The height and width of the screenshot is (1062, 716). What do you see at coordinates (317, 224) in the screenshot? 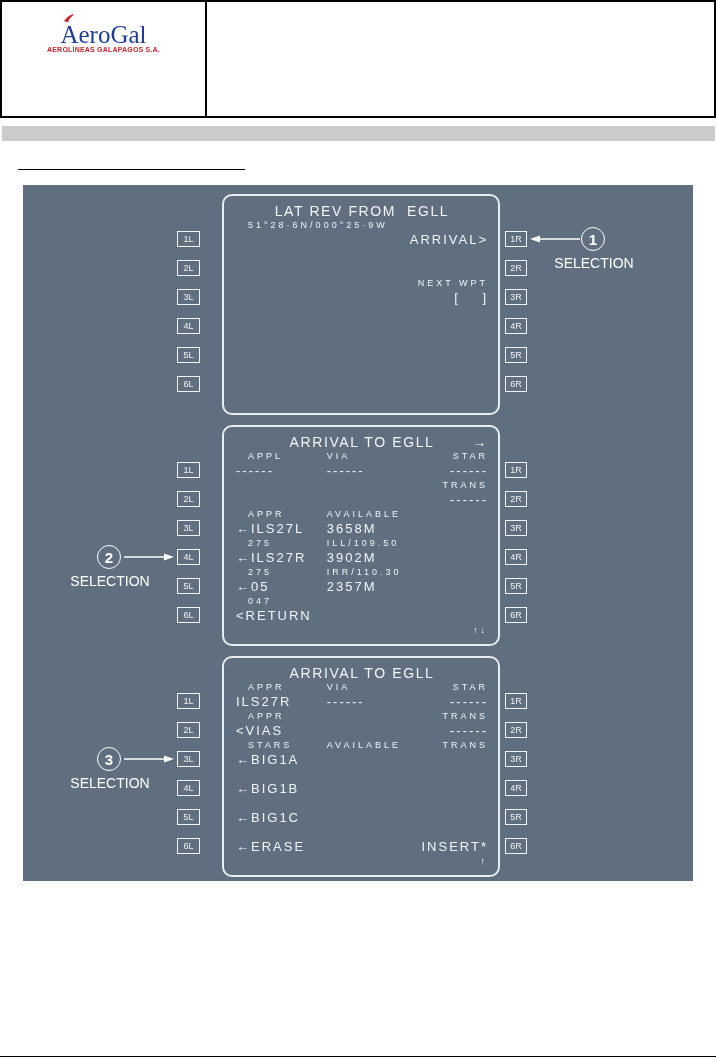
I see `display-text: 51°28·6N/000°25·9W` at bounding box center [317, 224].